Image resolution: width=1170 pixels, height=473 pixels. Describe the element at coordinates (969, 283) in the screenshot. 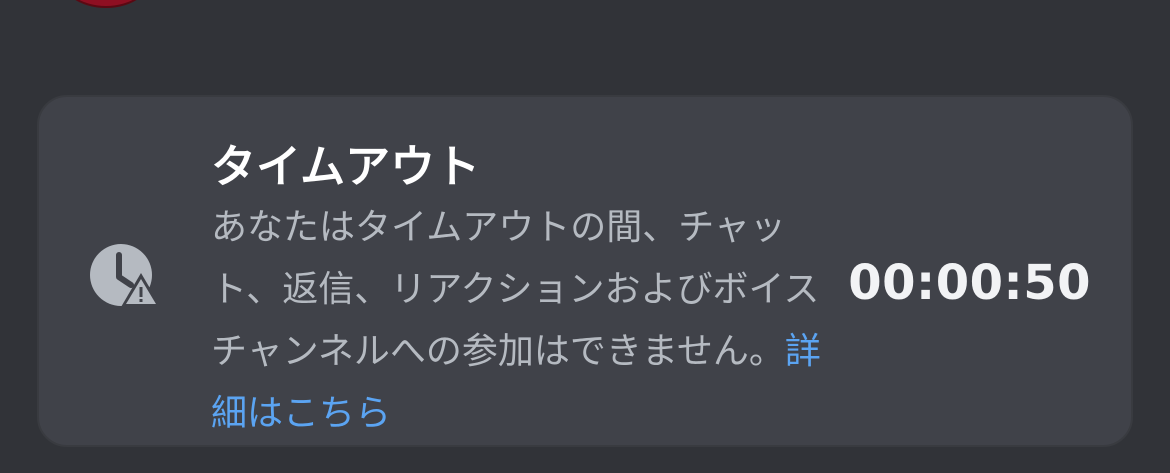

I see `timeout-timer: 00:00:50` at that location.